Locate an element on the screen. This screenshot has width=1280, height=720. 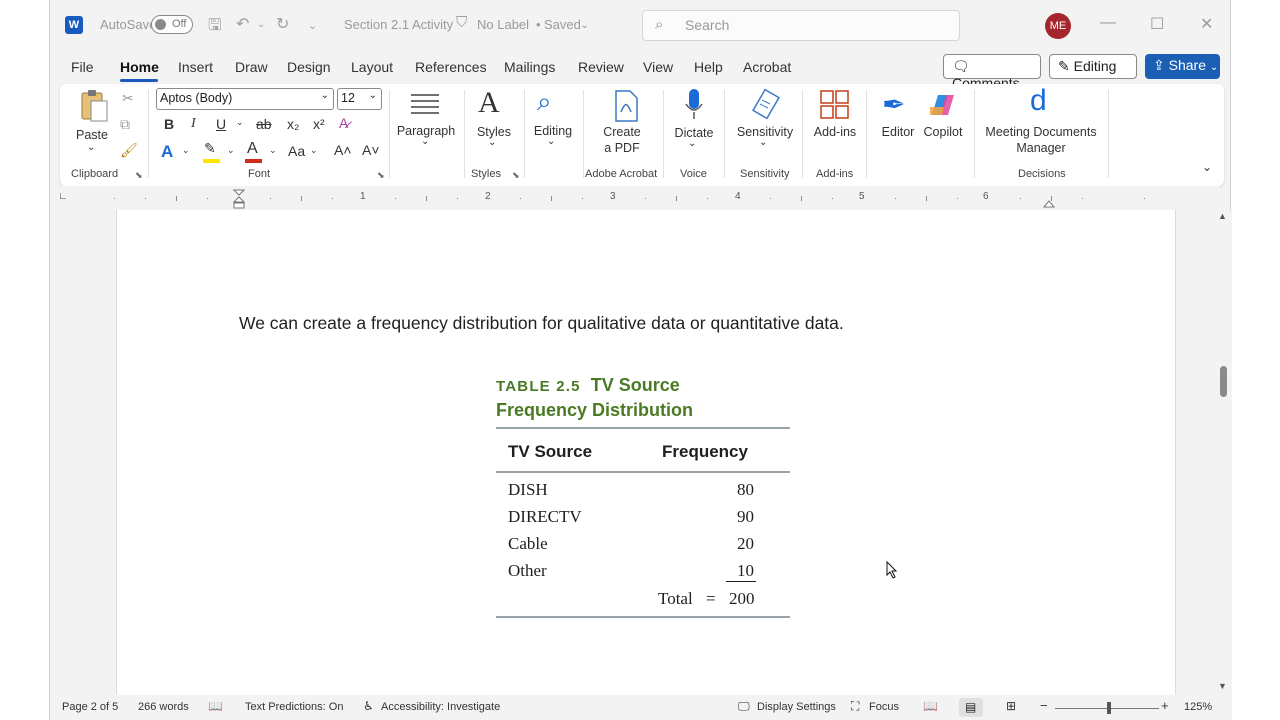
highlight-icon: ✎ is located at coordinates (210, 148).